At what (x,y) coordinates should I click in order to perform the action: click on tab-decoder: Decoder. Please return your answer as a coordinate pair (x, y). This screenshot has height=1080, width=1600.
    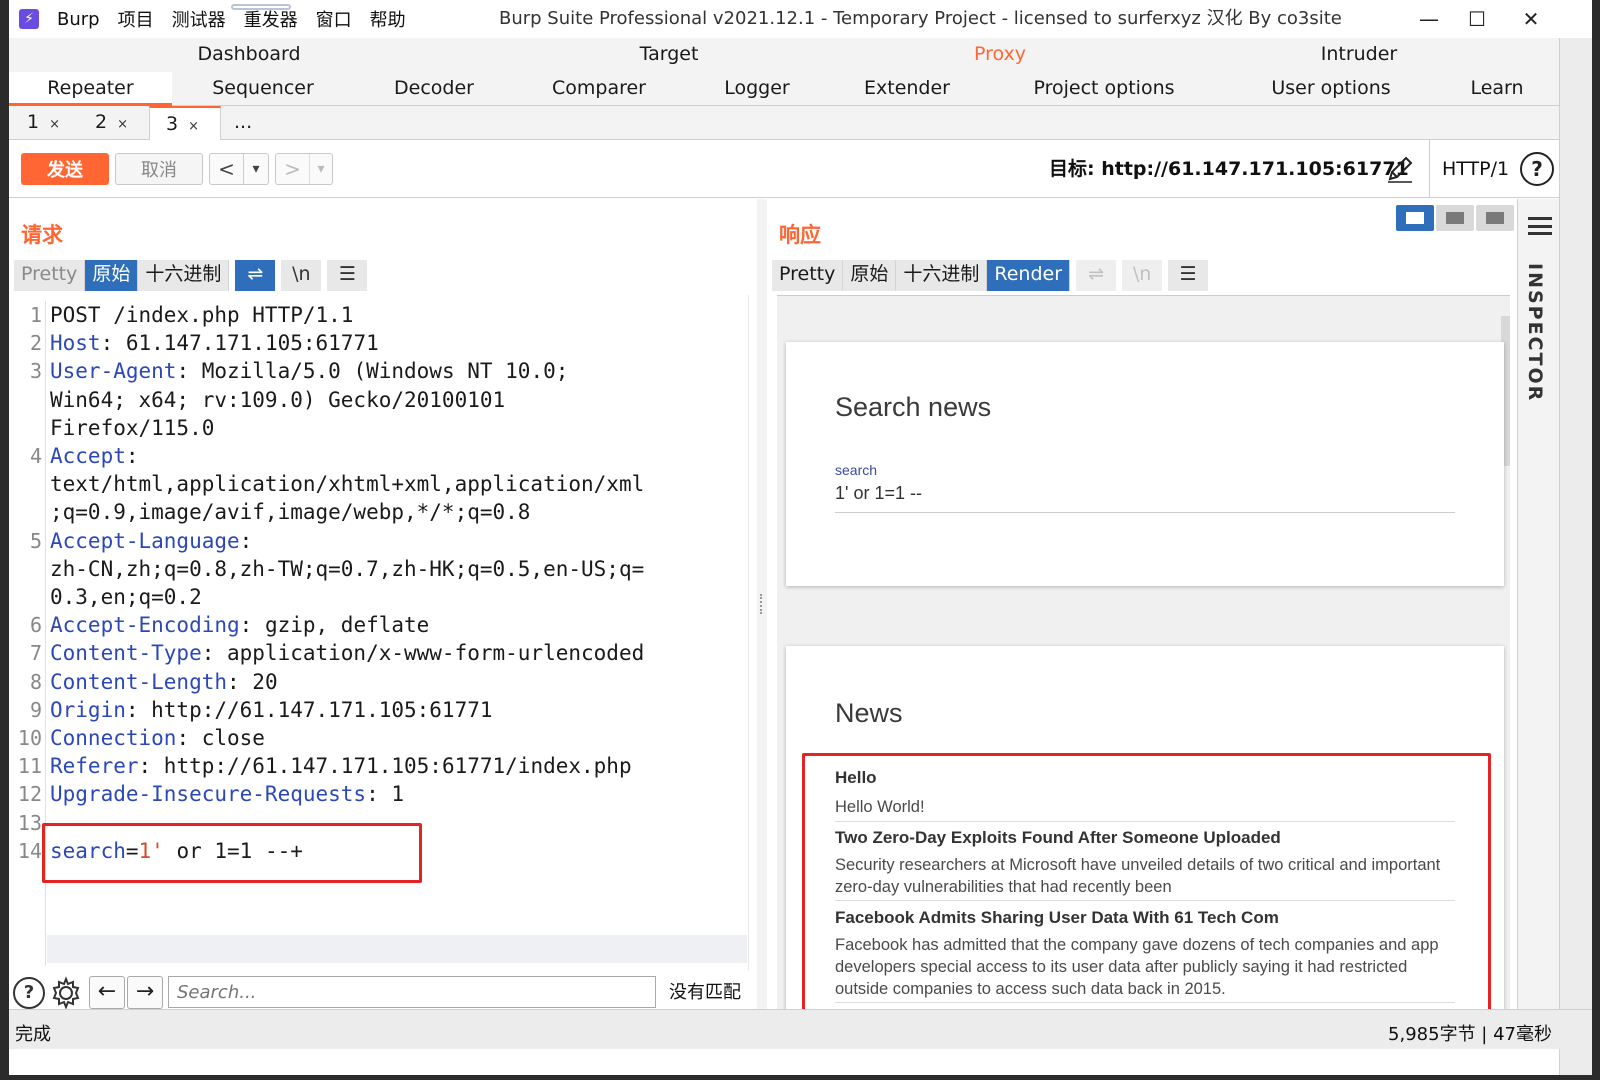
    Looking at the image, I should click on (434, 89).